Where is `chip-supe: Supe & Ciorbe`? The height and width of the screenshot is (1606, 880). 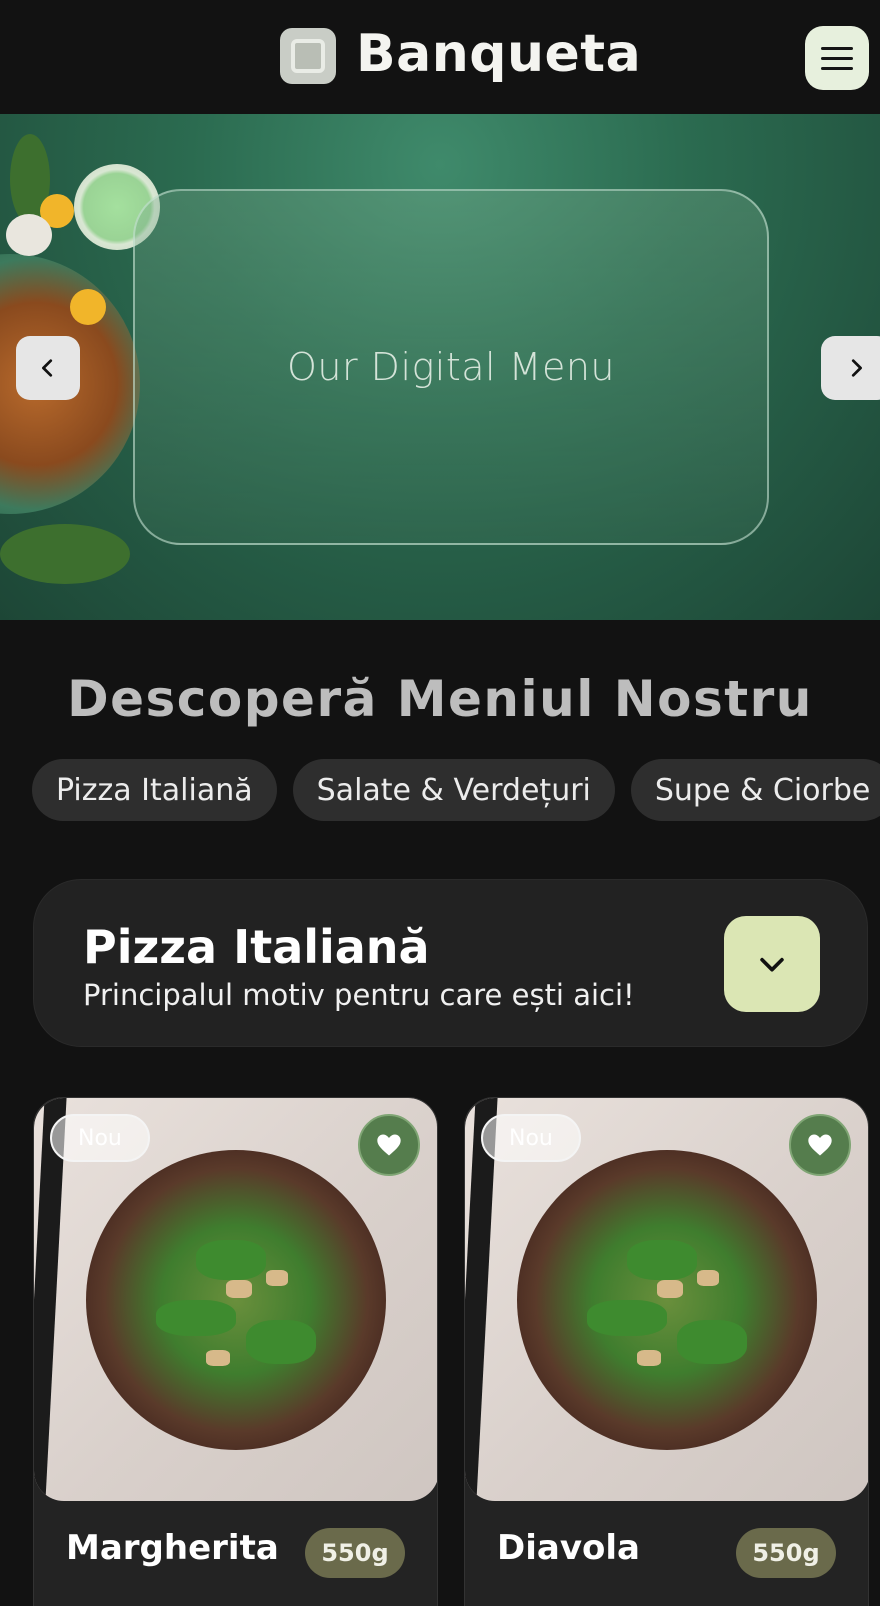 chip-supe: Supe & Ciorbe is located at coordinates (755, 790).